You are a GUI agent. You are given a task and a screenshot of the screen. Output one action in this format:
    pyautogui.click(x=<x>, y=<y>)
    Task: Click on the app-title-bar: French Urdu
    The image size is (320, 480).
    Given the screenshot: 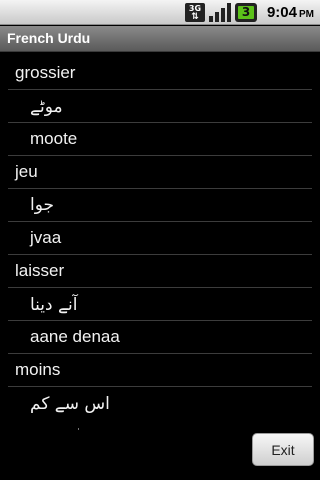 What is the action you would take?
    pyautogui.click(x=160, y=39)
    